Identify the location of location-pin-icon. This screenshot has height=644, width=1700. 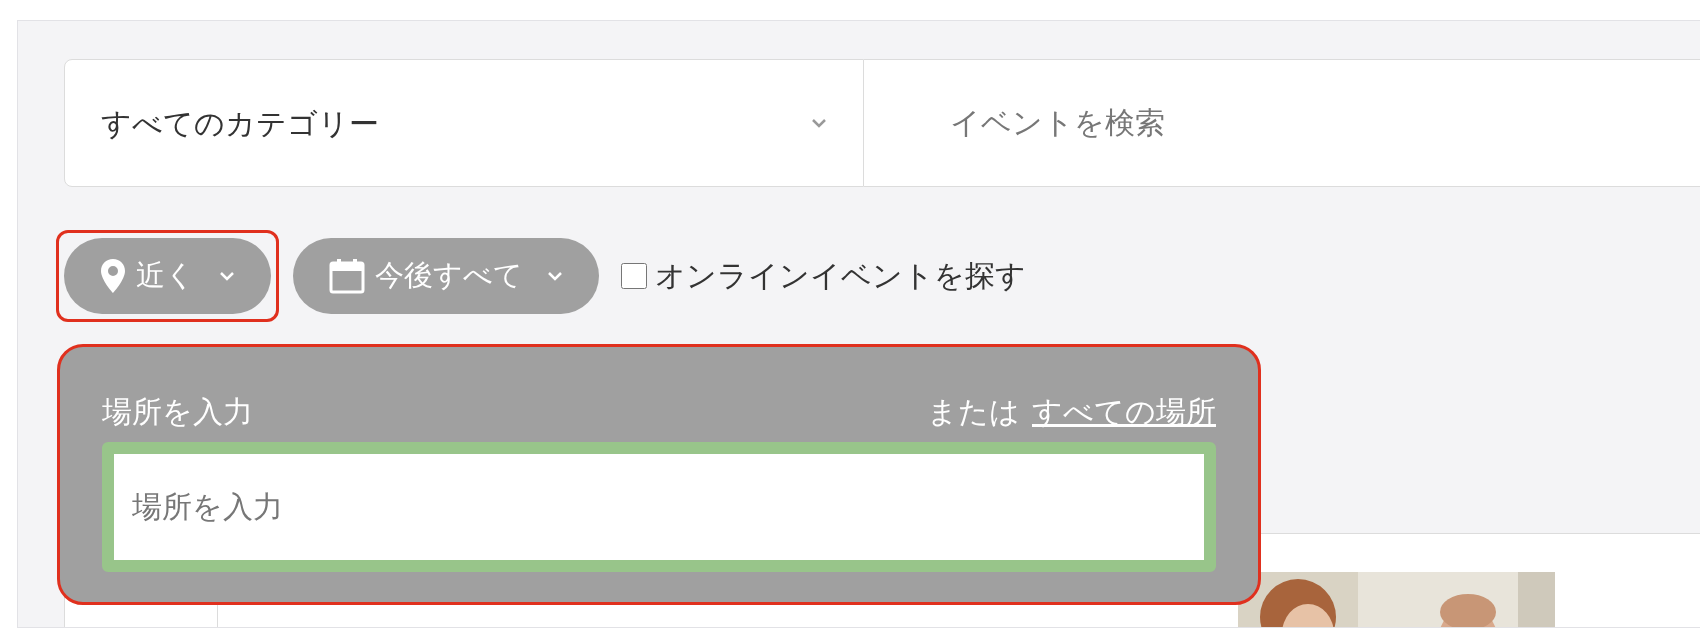
(113, 275).